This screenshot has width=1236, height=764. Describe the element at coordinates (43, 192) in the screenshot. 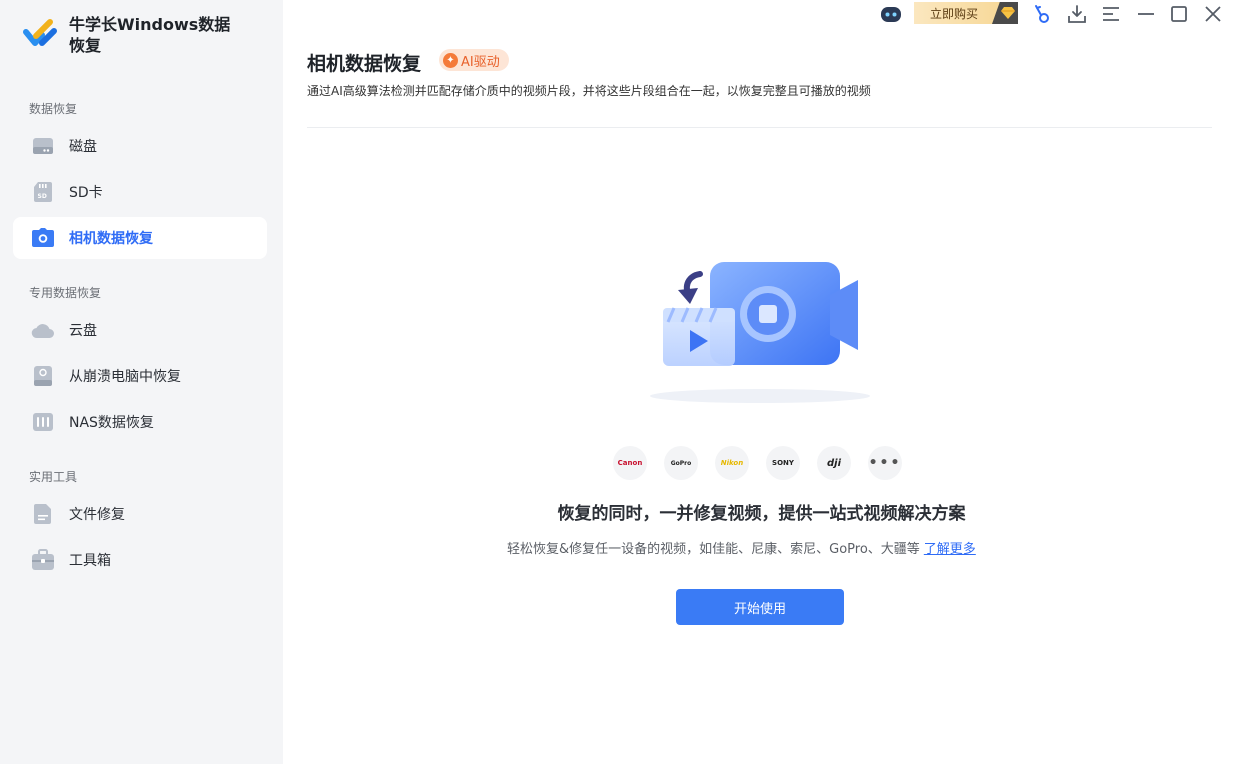

I see `sd-card-icon: SD` at that location.